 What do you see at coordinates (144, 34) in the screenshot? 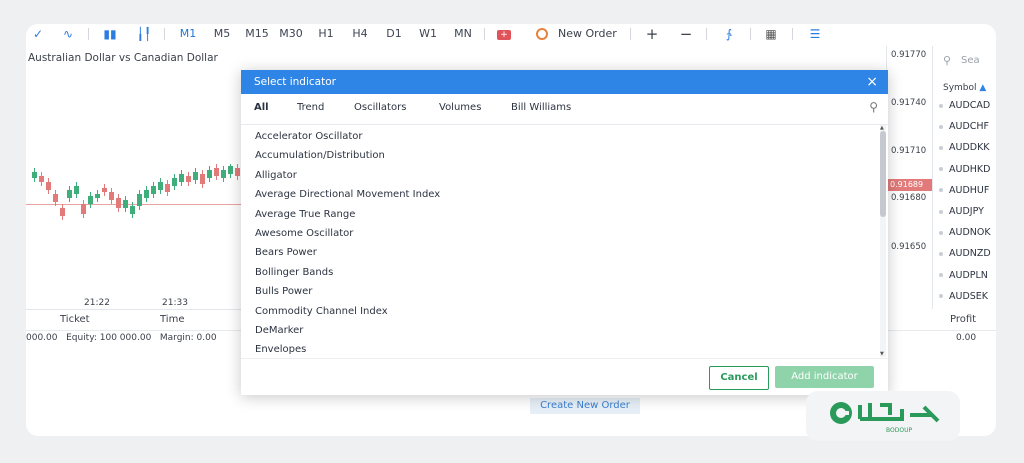
I see `candlestick-icon: ╽╿` at bounding box center [144, 34].